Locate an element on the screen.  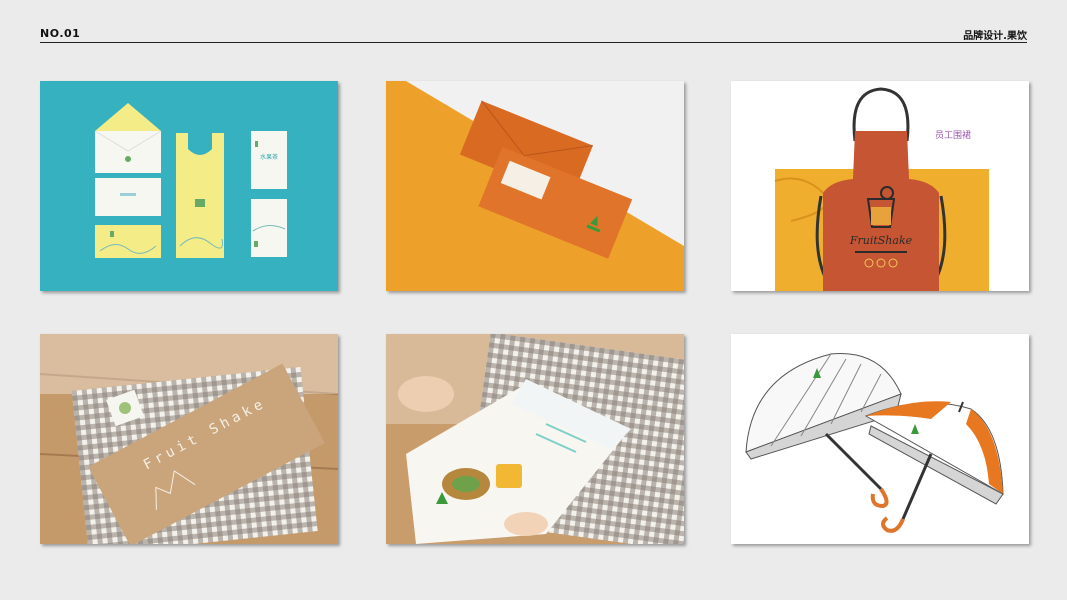
paper-bag-mockup: Fruit Shake is located at coordinates (189, 439).